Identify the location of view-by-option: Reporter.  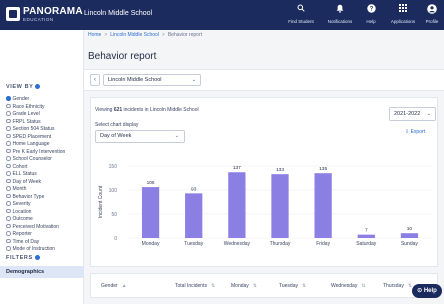
(35, 235).